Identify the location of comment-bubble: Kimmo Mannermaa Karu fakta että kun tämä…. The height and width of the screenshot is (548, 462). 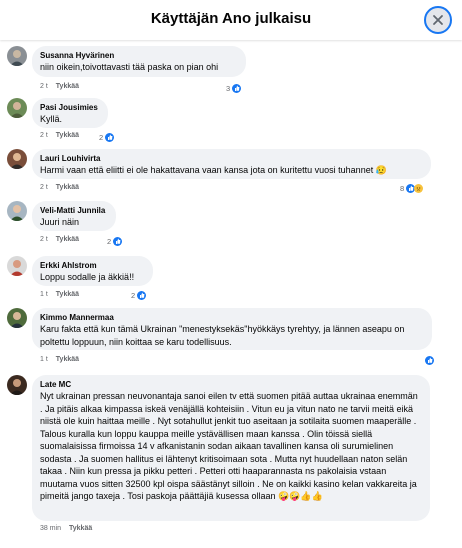
(232, 329).